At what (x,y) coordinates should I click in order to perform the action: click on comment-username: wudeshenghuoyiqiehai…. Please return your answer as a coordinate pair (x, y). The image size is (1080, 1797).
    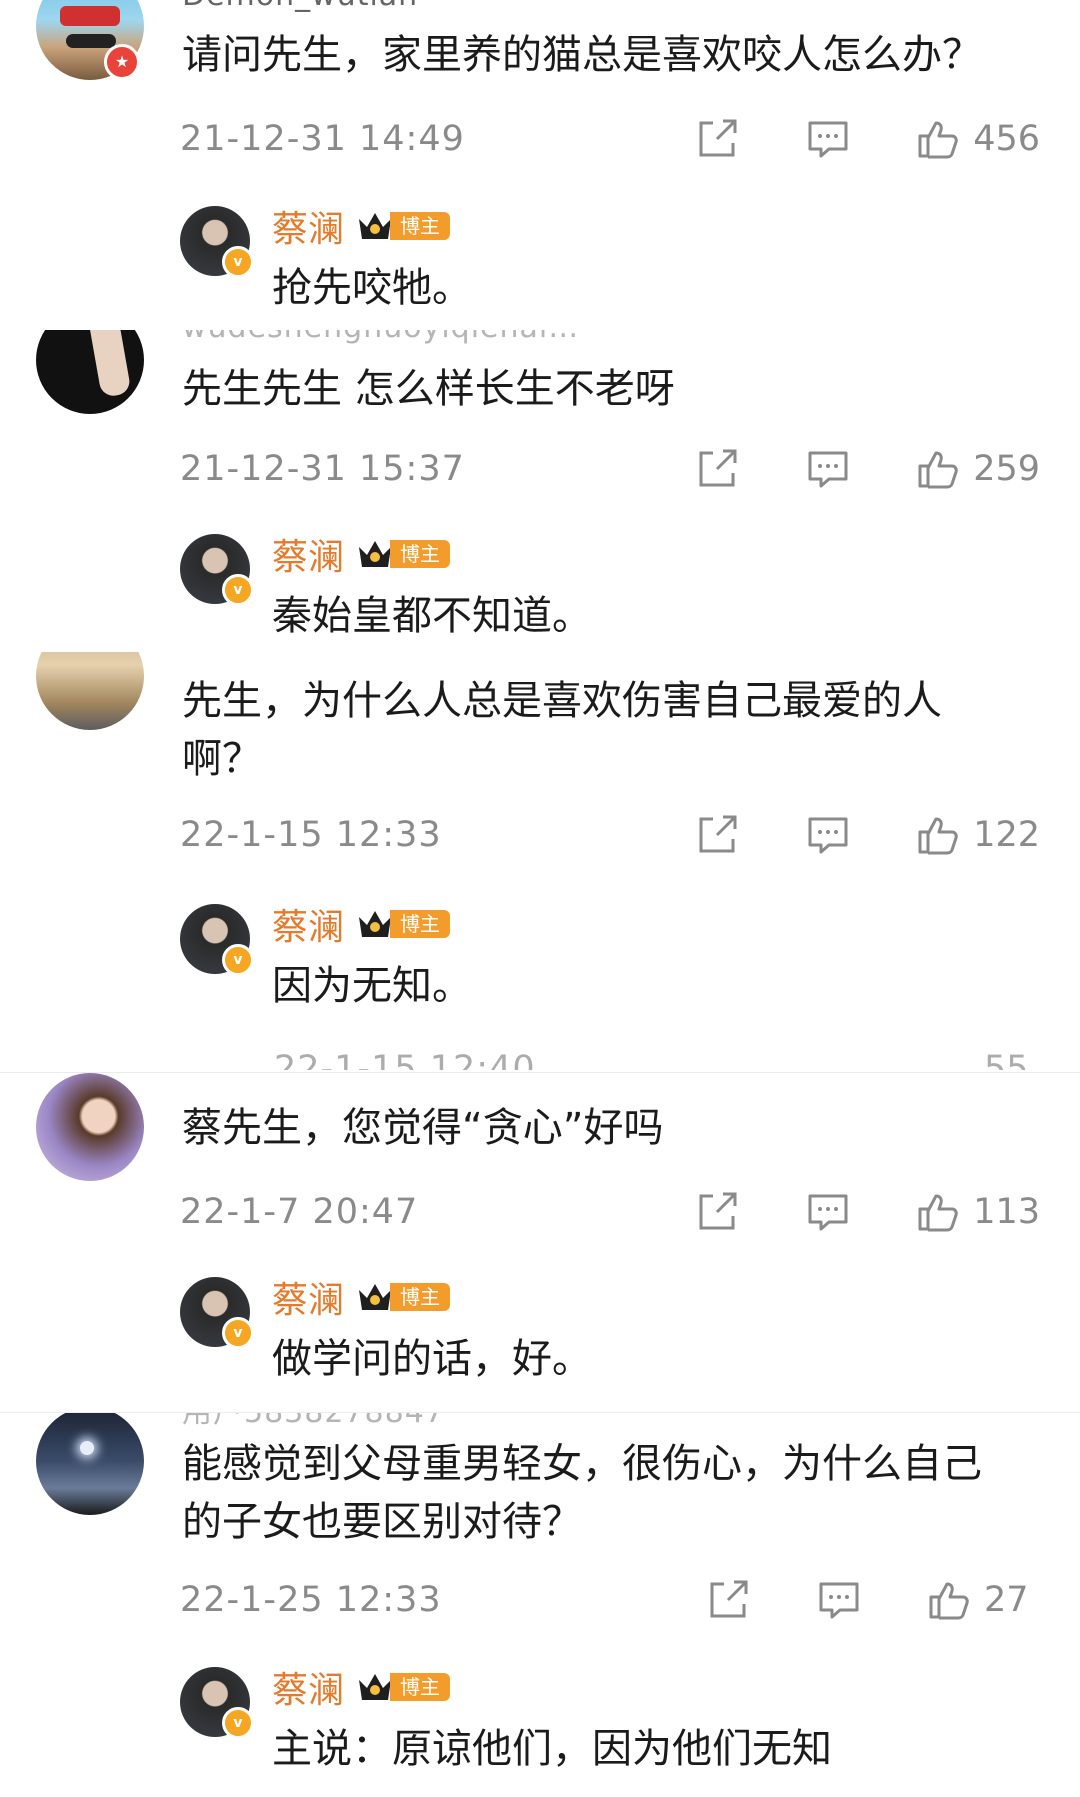
    Looking at the image, I should click on (380, 337).